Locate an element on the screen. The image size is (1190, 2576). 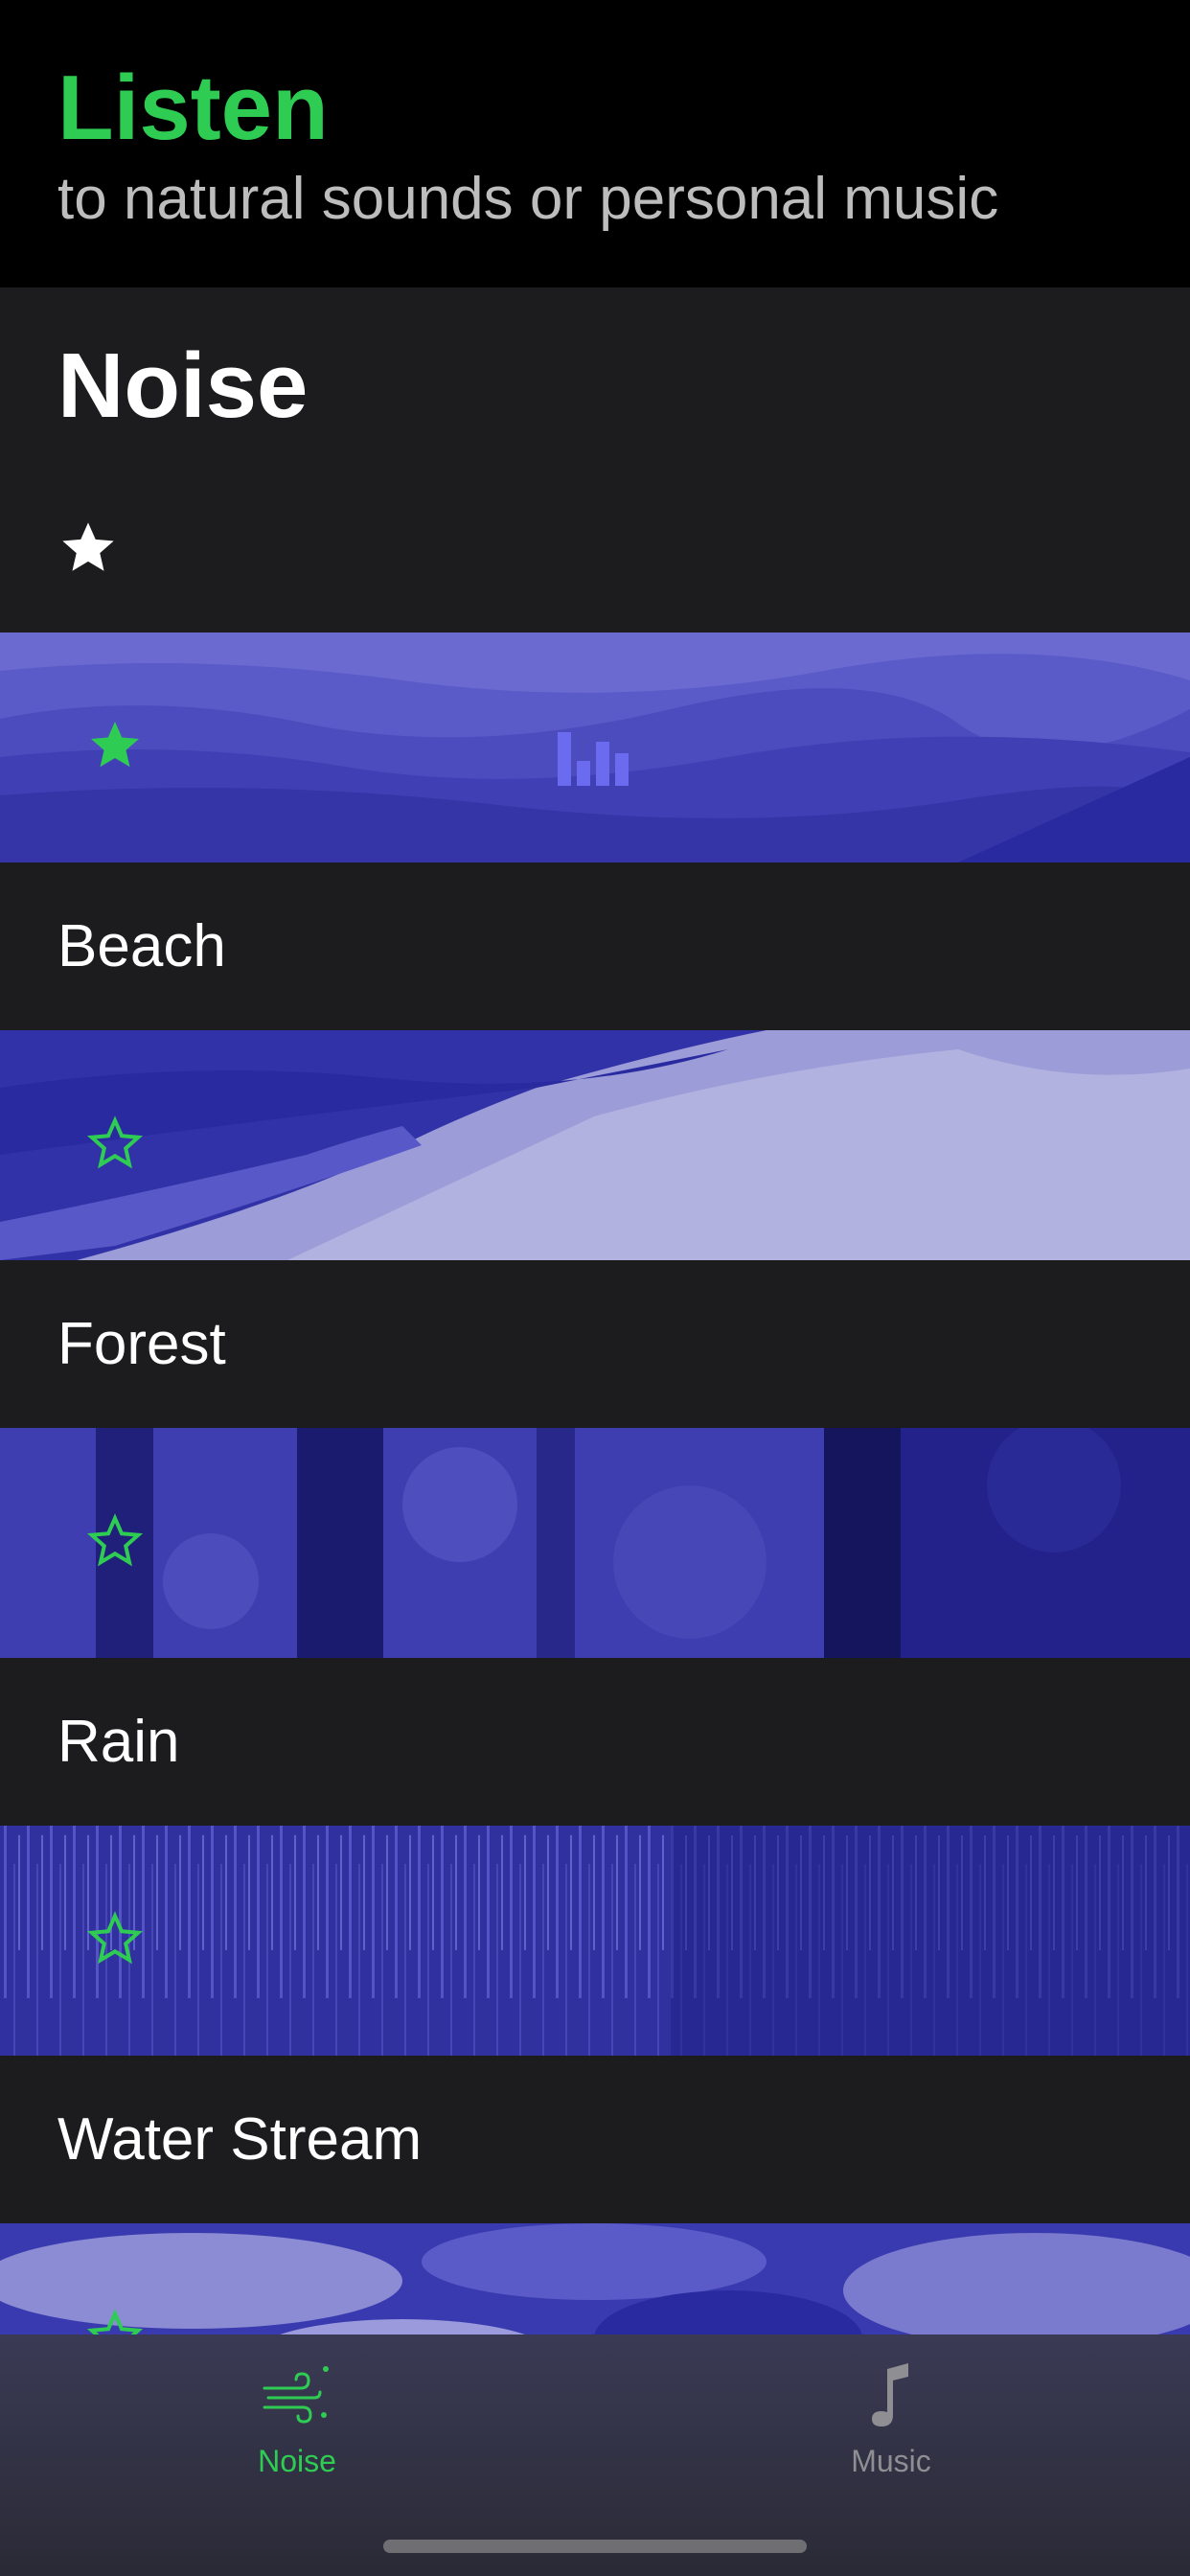
sound-banner-beach is located at coordinates (595, 1145).